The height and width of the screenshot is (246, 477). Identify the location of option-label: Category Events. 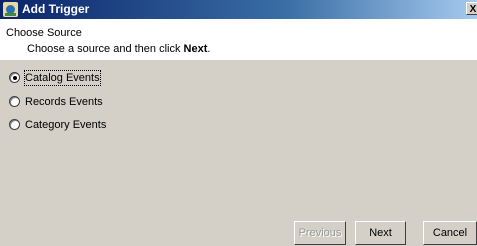
(65, 125).